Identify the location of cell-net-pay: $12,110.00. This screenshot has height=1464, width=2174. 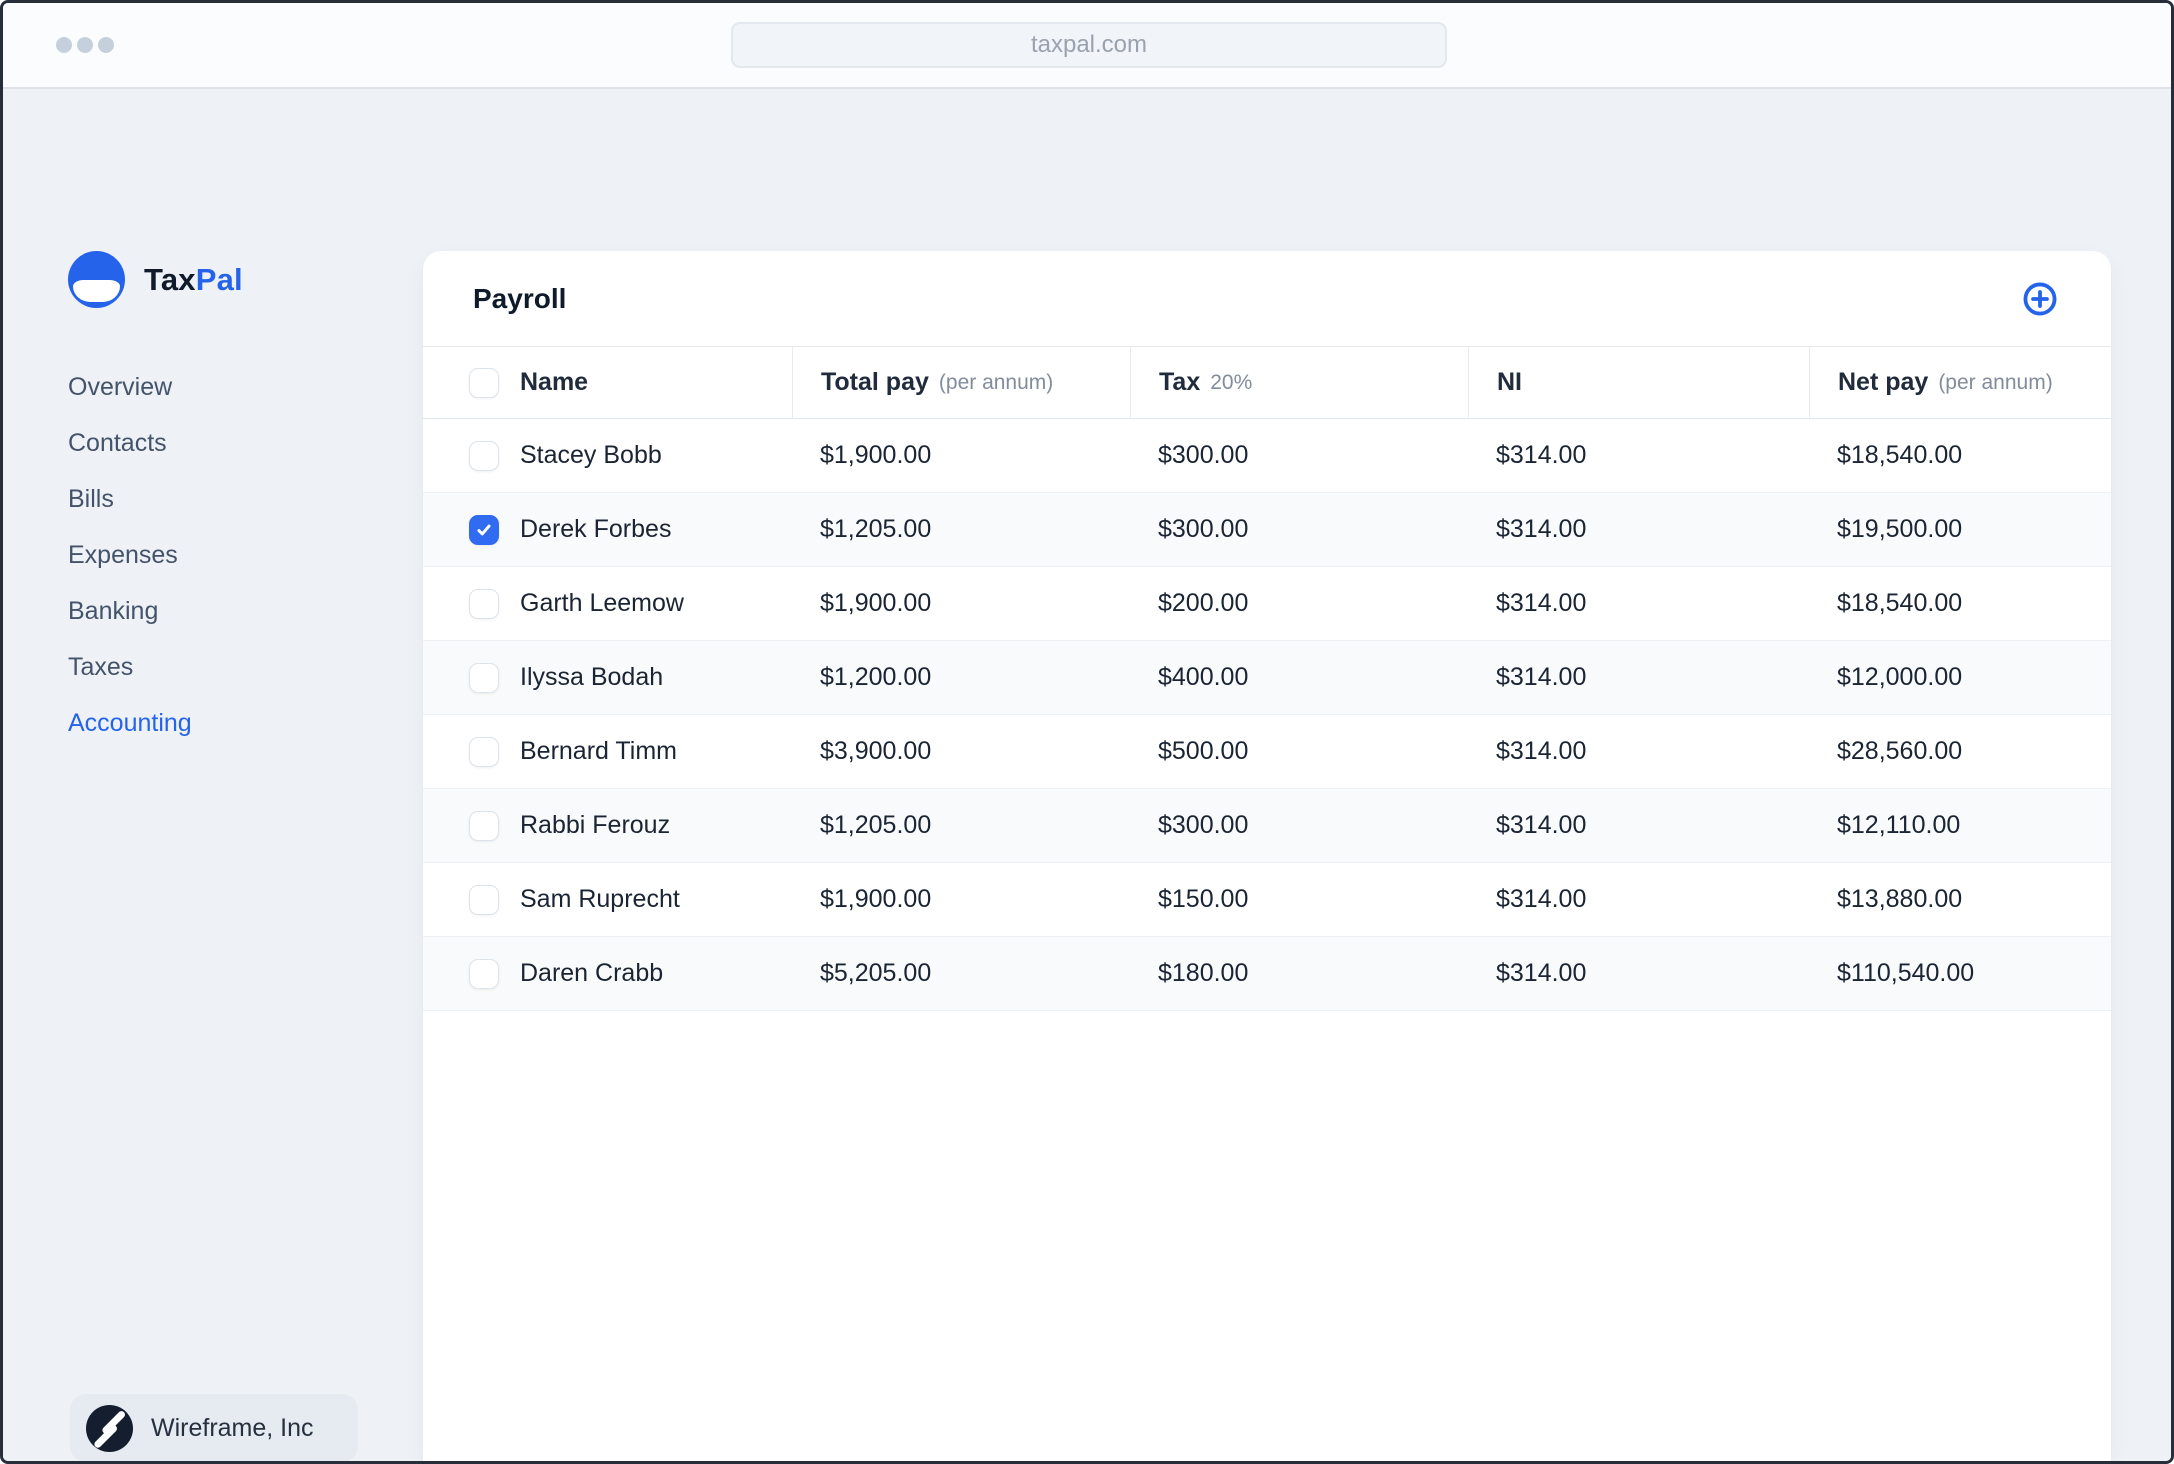
(1899, 825).